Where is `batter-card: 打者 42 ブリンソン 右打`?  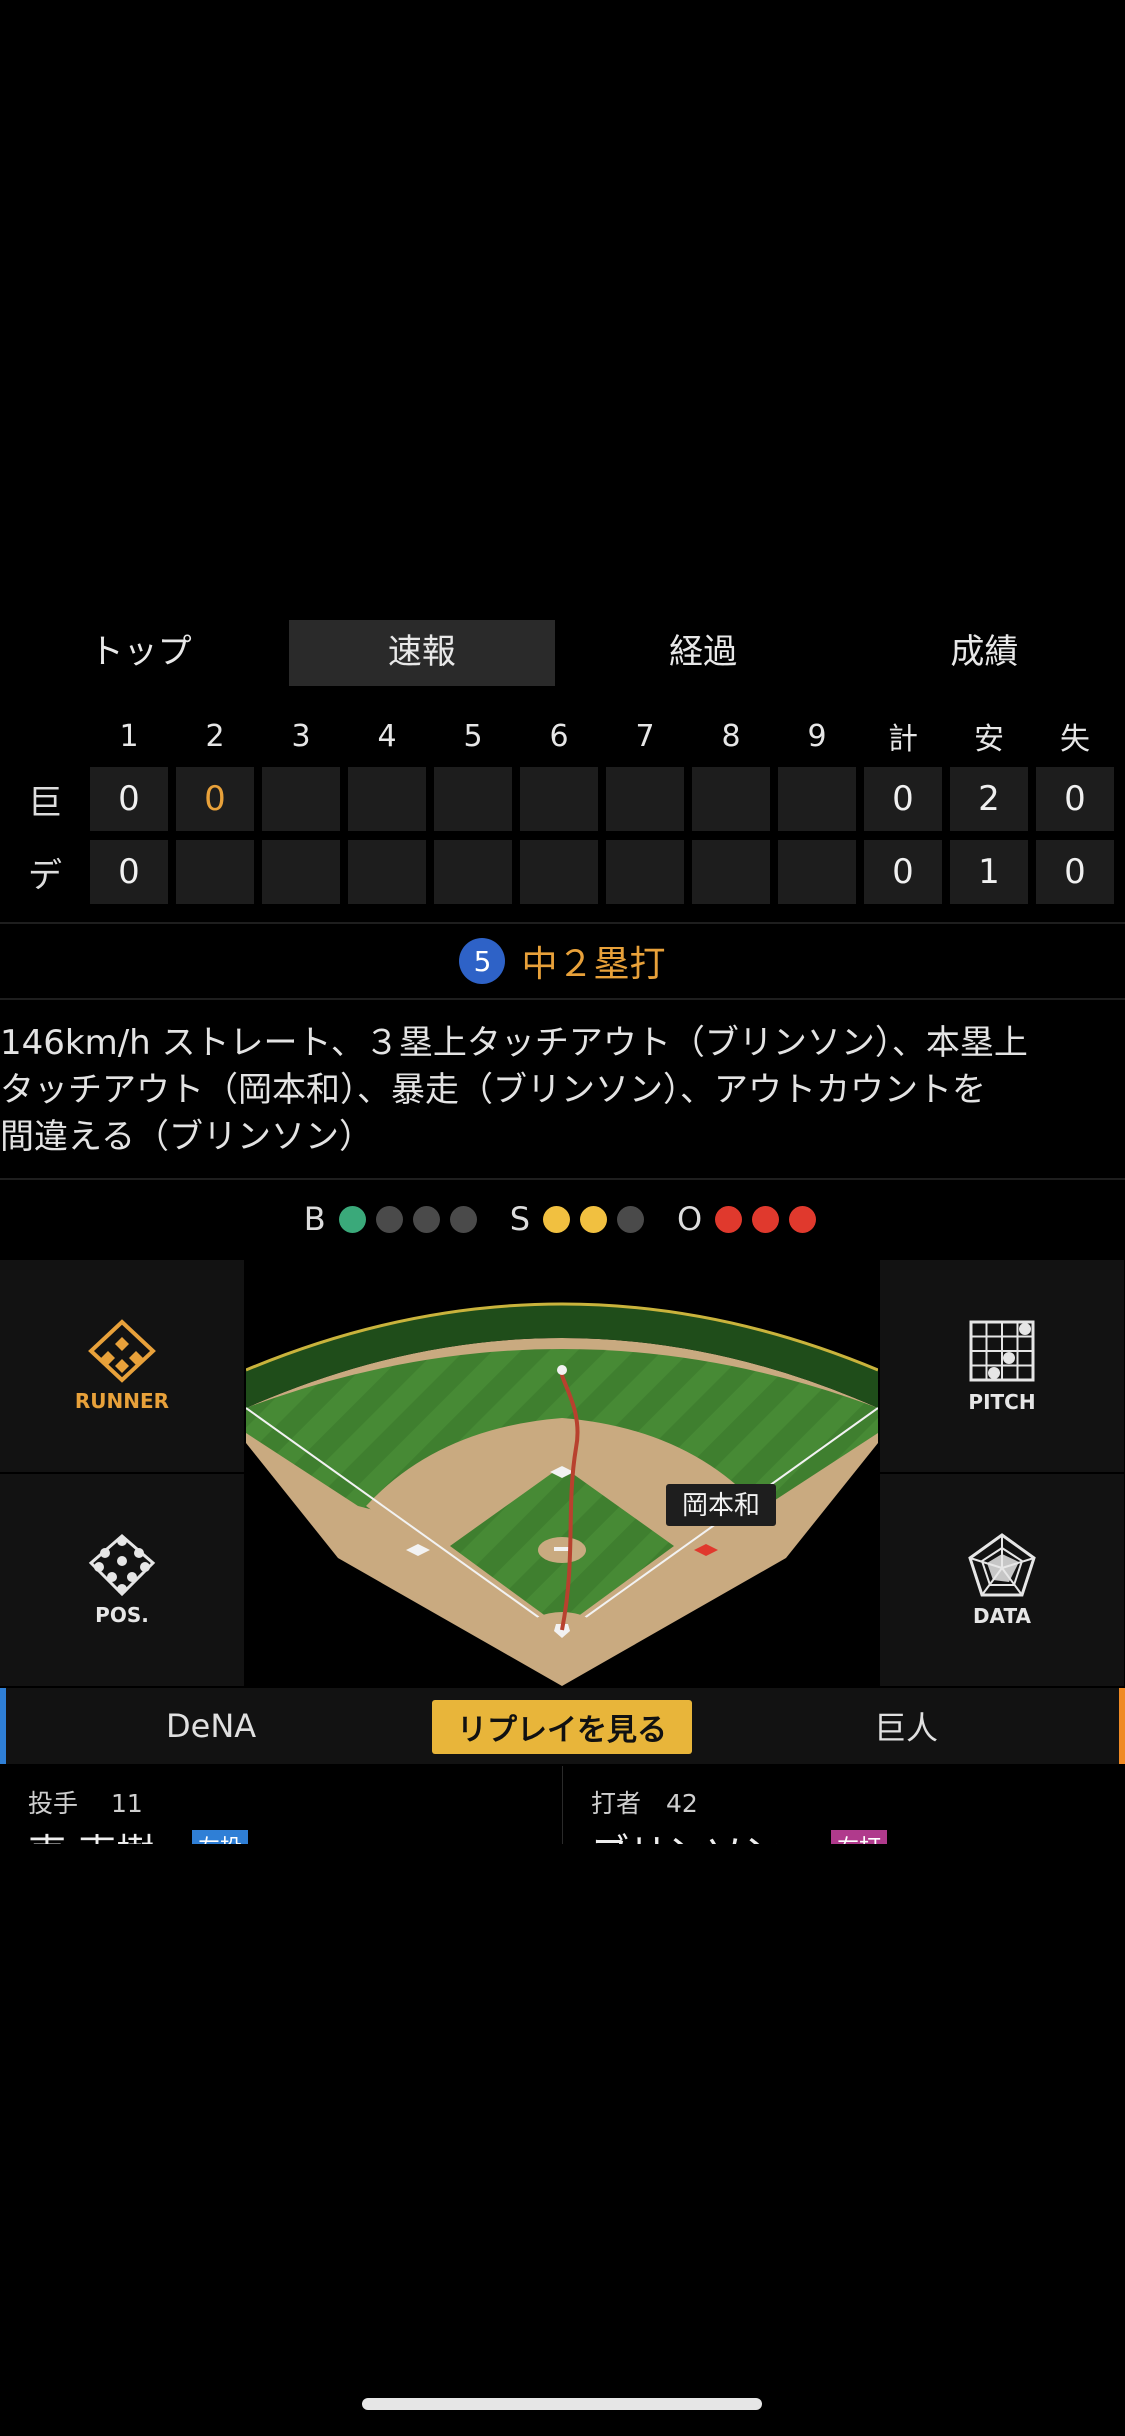 batter-card: 打者 42 ブリンソン 右打 is located at coordinates (844, 1805).